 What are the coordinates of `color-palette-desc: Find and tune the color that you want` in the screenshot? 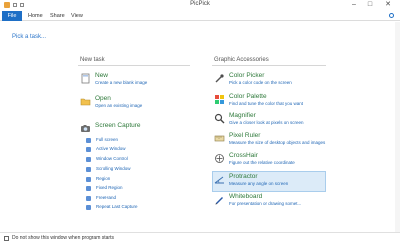 It's located at (266, 103).